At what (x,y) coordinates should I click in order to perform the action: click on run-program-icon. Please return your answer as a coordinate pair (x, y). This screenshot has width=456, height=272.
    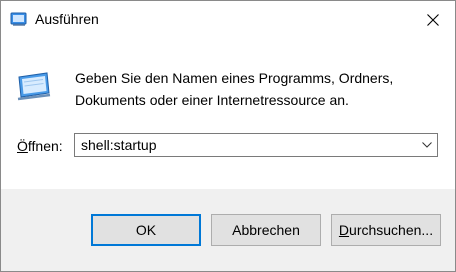
    Looking at the image, I should click on (34, 86).